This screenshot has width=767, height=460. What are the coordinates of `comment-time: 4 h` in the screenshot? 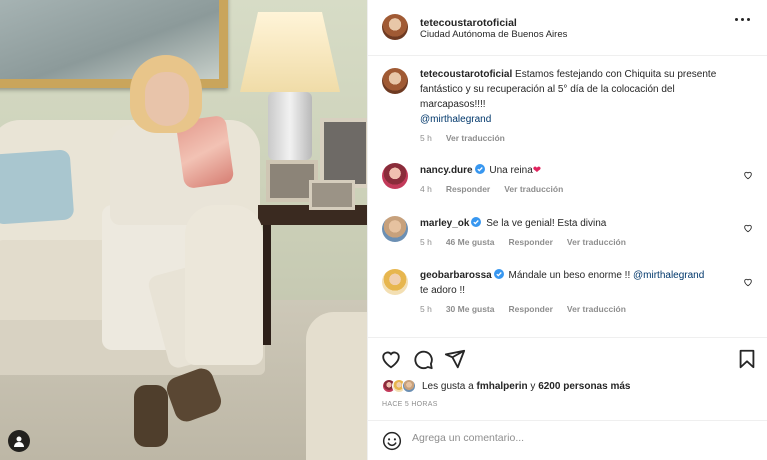 It's located at (426, 189).